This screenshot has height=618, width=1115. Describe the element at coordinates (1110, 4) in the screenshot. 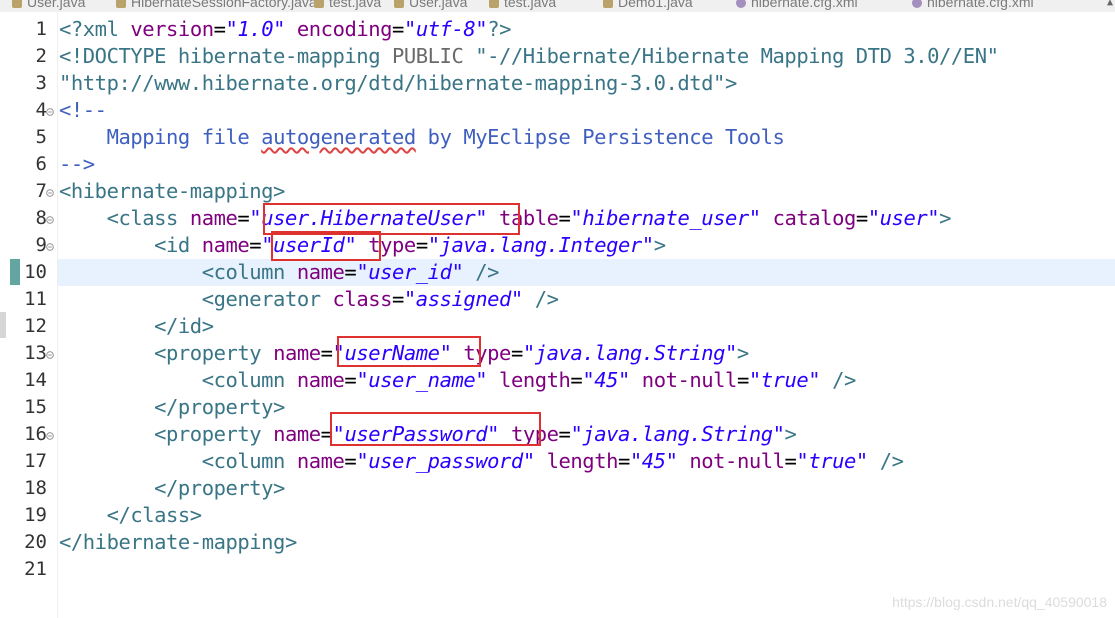

I see `tab-scroll-up-icon: ▲` at that location.